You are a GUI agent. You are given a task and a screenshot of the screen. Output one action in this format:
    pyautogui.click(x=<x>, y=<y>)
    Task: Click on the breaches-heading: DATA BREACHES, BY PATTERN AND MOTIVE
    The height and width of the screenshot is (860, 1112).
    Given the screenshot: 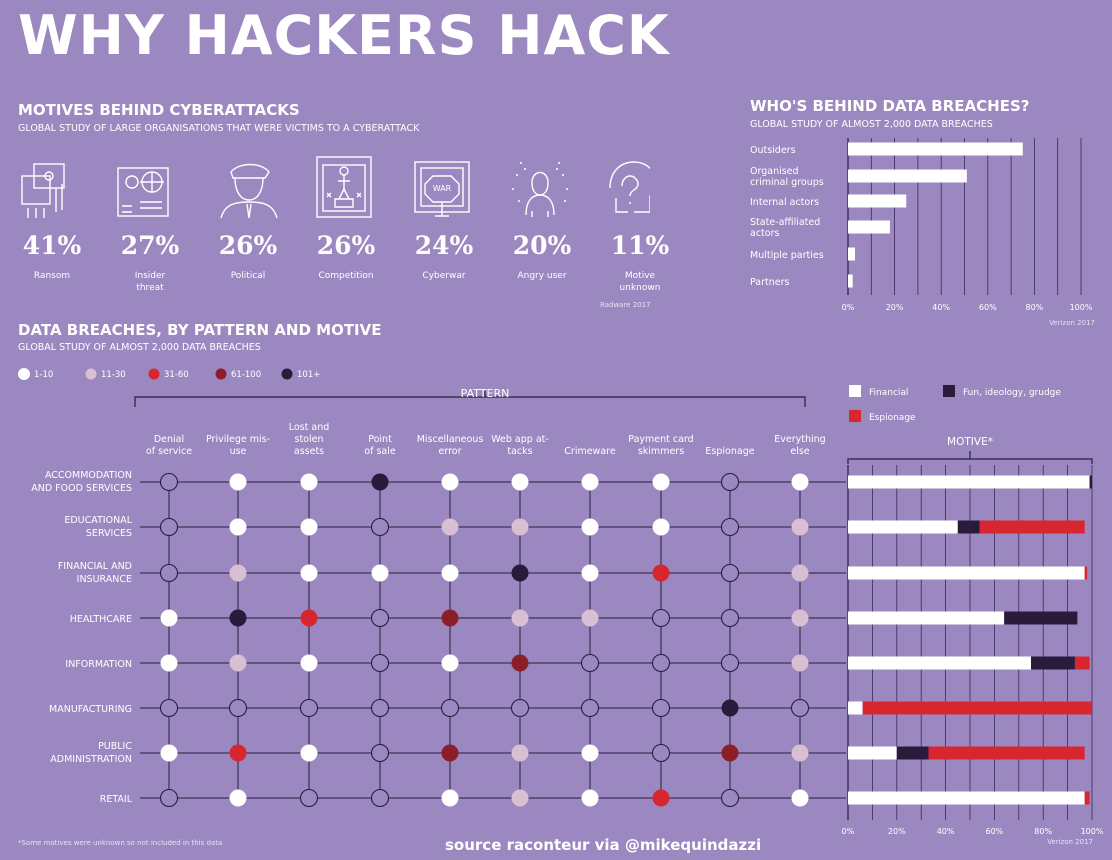 What is the action you would take?
    pyautogui.click(x=200, y=330)
    